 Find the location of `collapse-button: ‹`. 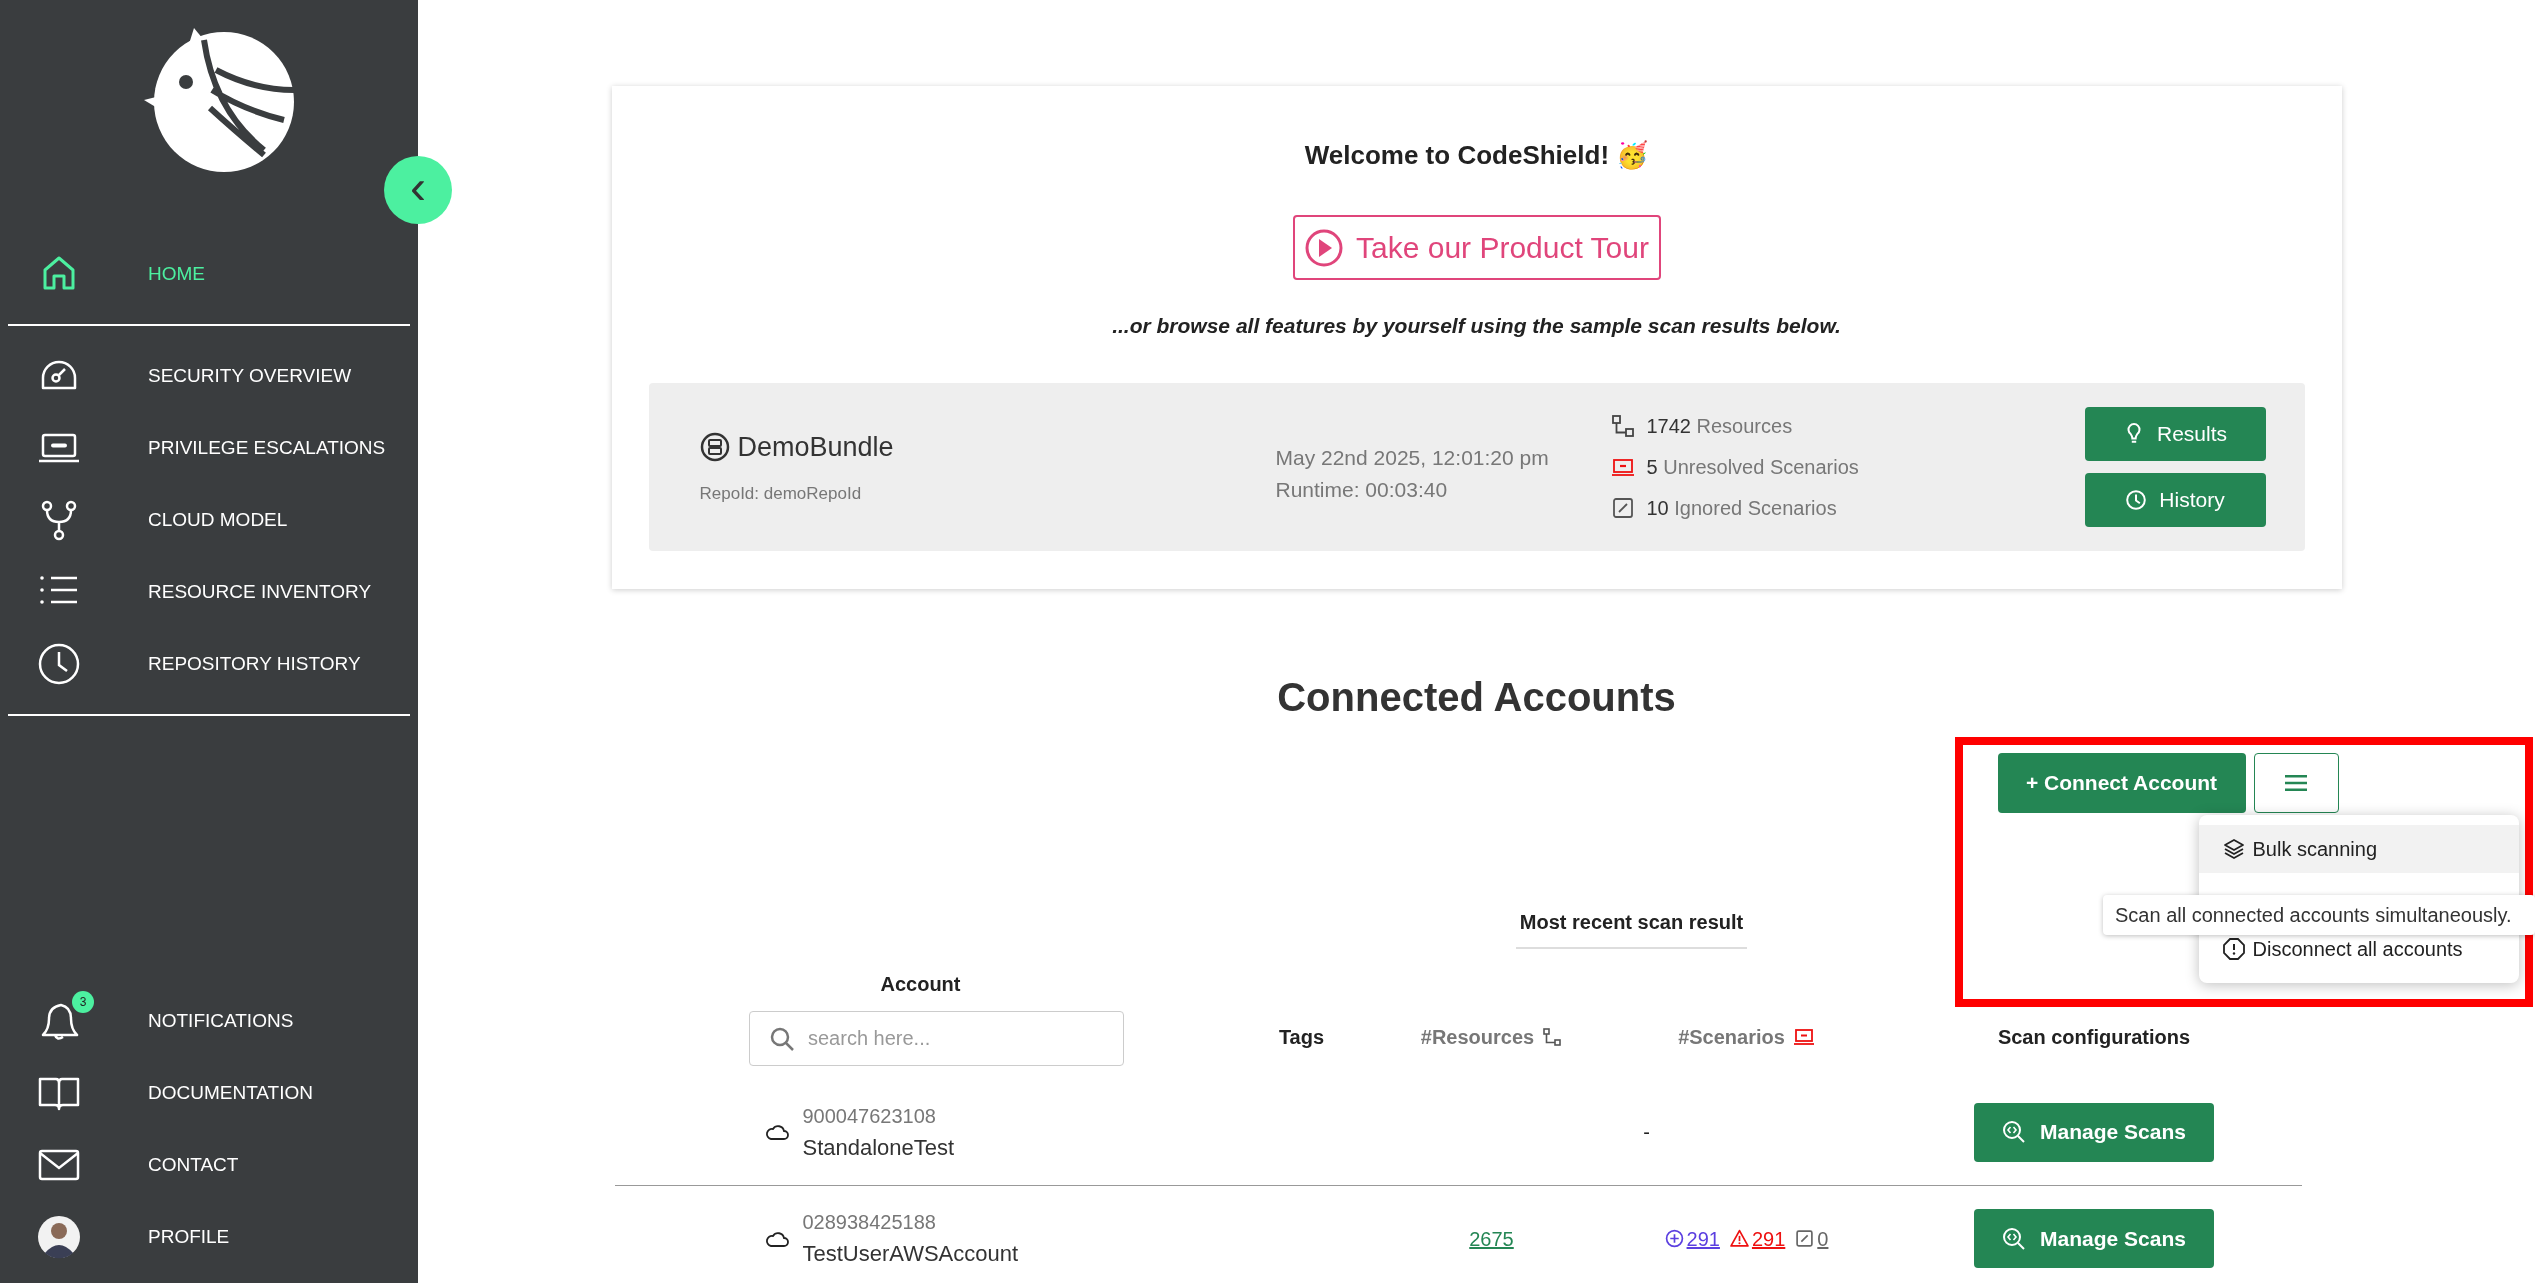

collapse-button: ‹ is located at coordinates (418, 190).